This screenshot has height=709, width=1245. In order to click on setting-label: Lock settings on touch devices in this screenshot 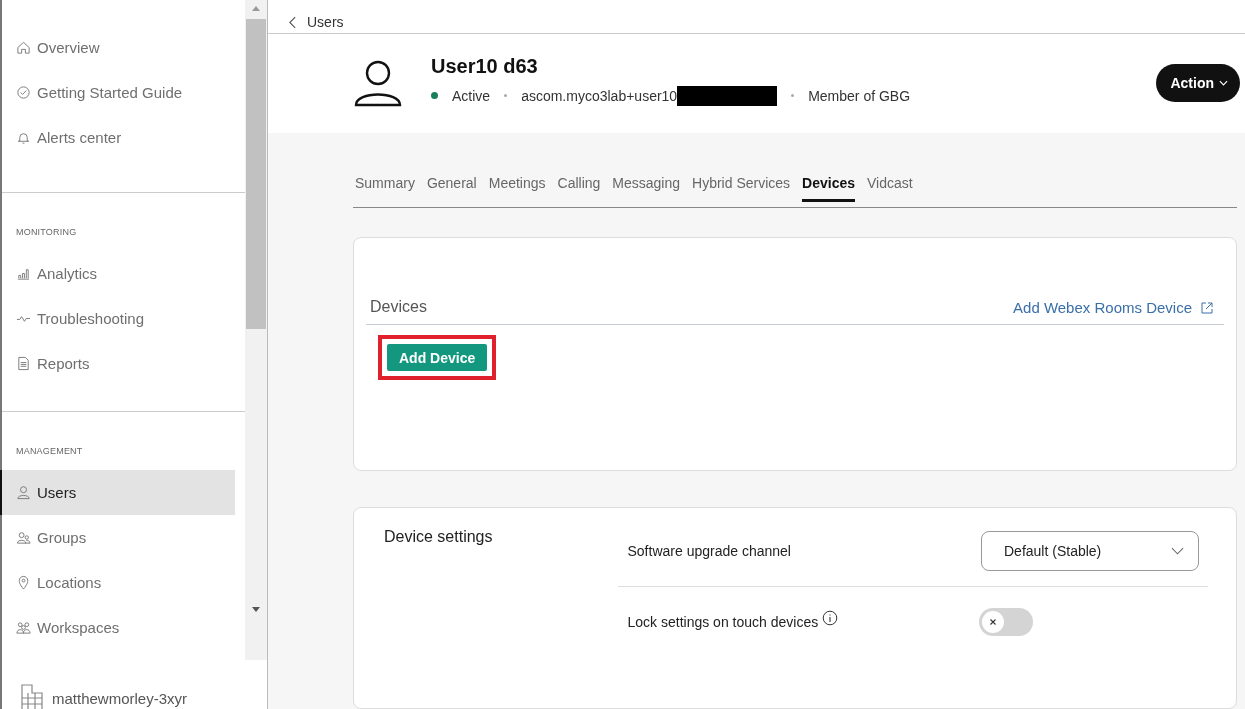, I will do `click(723, 622)`.